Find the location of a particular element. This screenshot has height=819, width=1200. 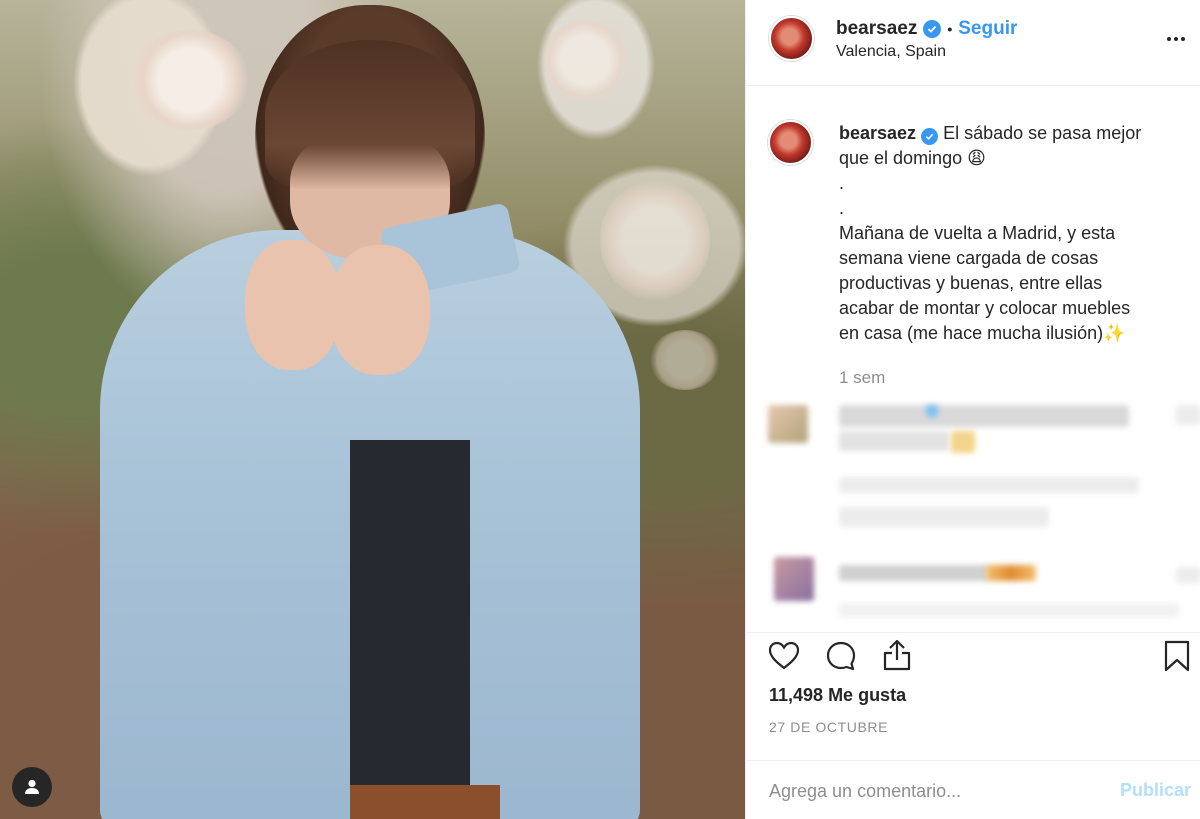

caption-text: en casa (me hace mucha ilusión)✨ is located at coordinates (982, 333).